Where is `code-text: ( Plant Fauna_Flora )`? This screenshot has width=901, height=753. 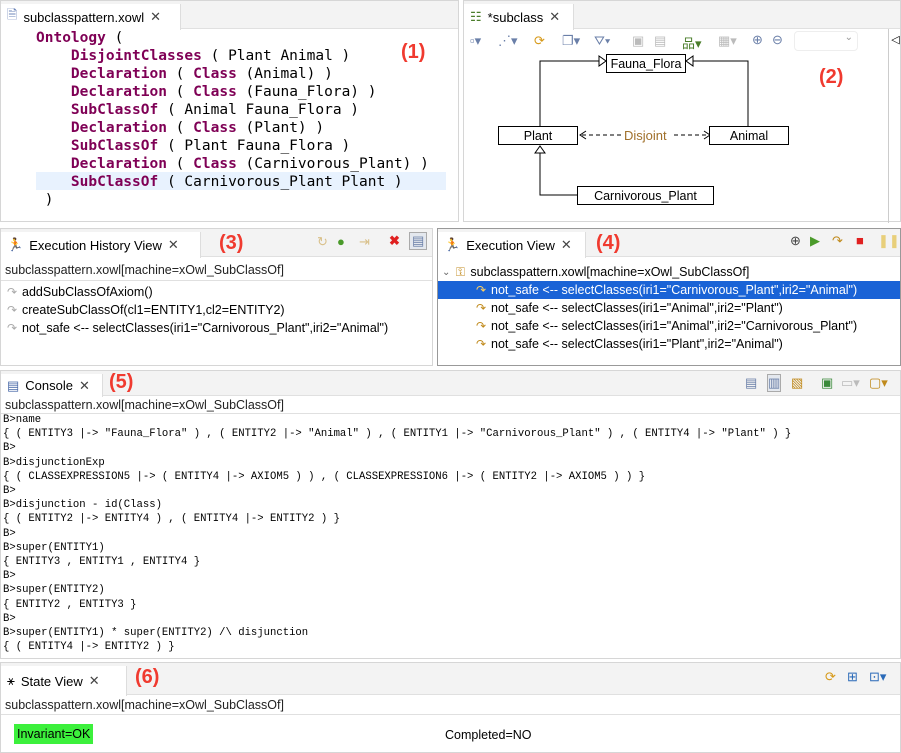 code-text: ( Plant Fauna_Flora ) is located at coordinates (254, 146).